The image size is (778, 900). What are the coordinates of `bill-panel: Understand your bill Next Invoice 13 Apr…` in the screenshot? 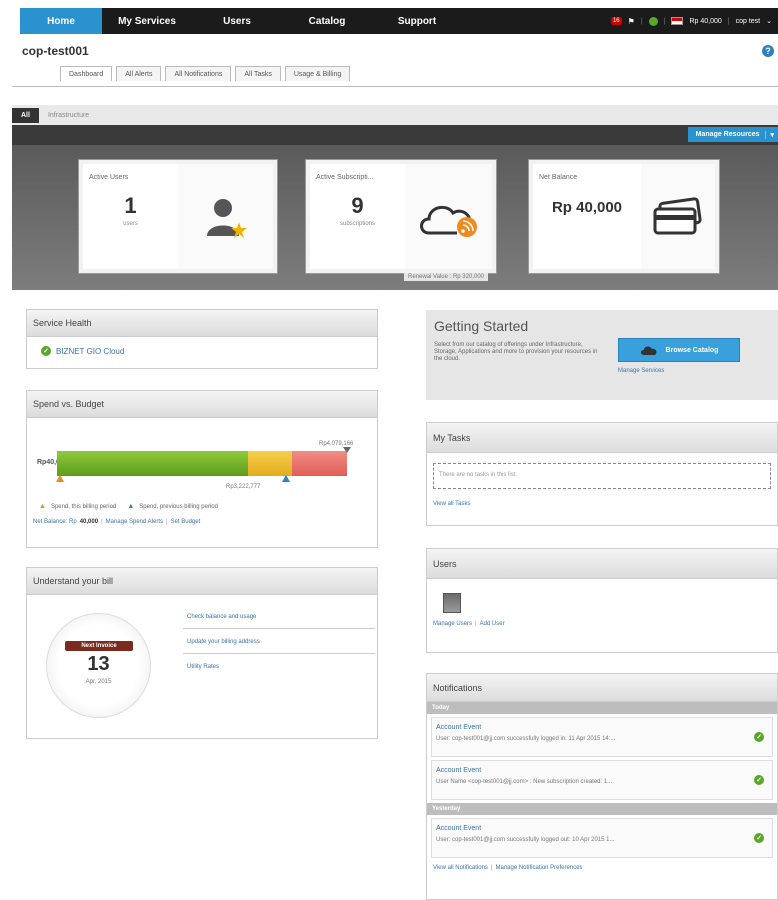 It's located at (202, 653).